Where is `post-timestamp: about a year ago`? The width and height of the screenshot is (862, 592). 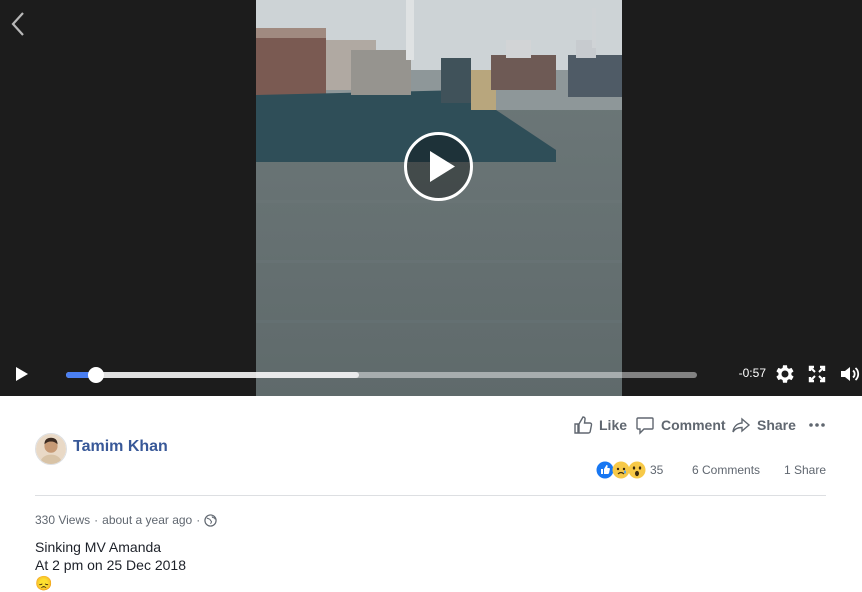 post-timestamp: about a year ago is located at coordinates (147, 520).